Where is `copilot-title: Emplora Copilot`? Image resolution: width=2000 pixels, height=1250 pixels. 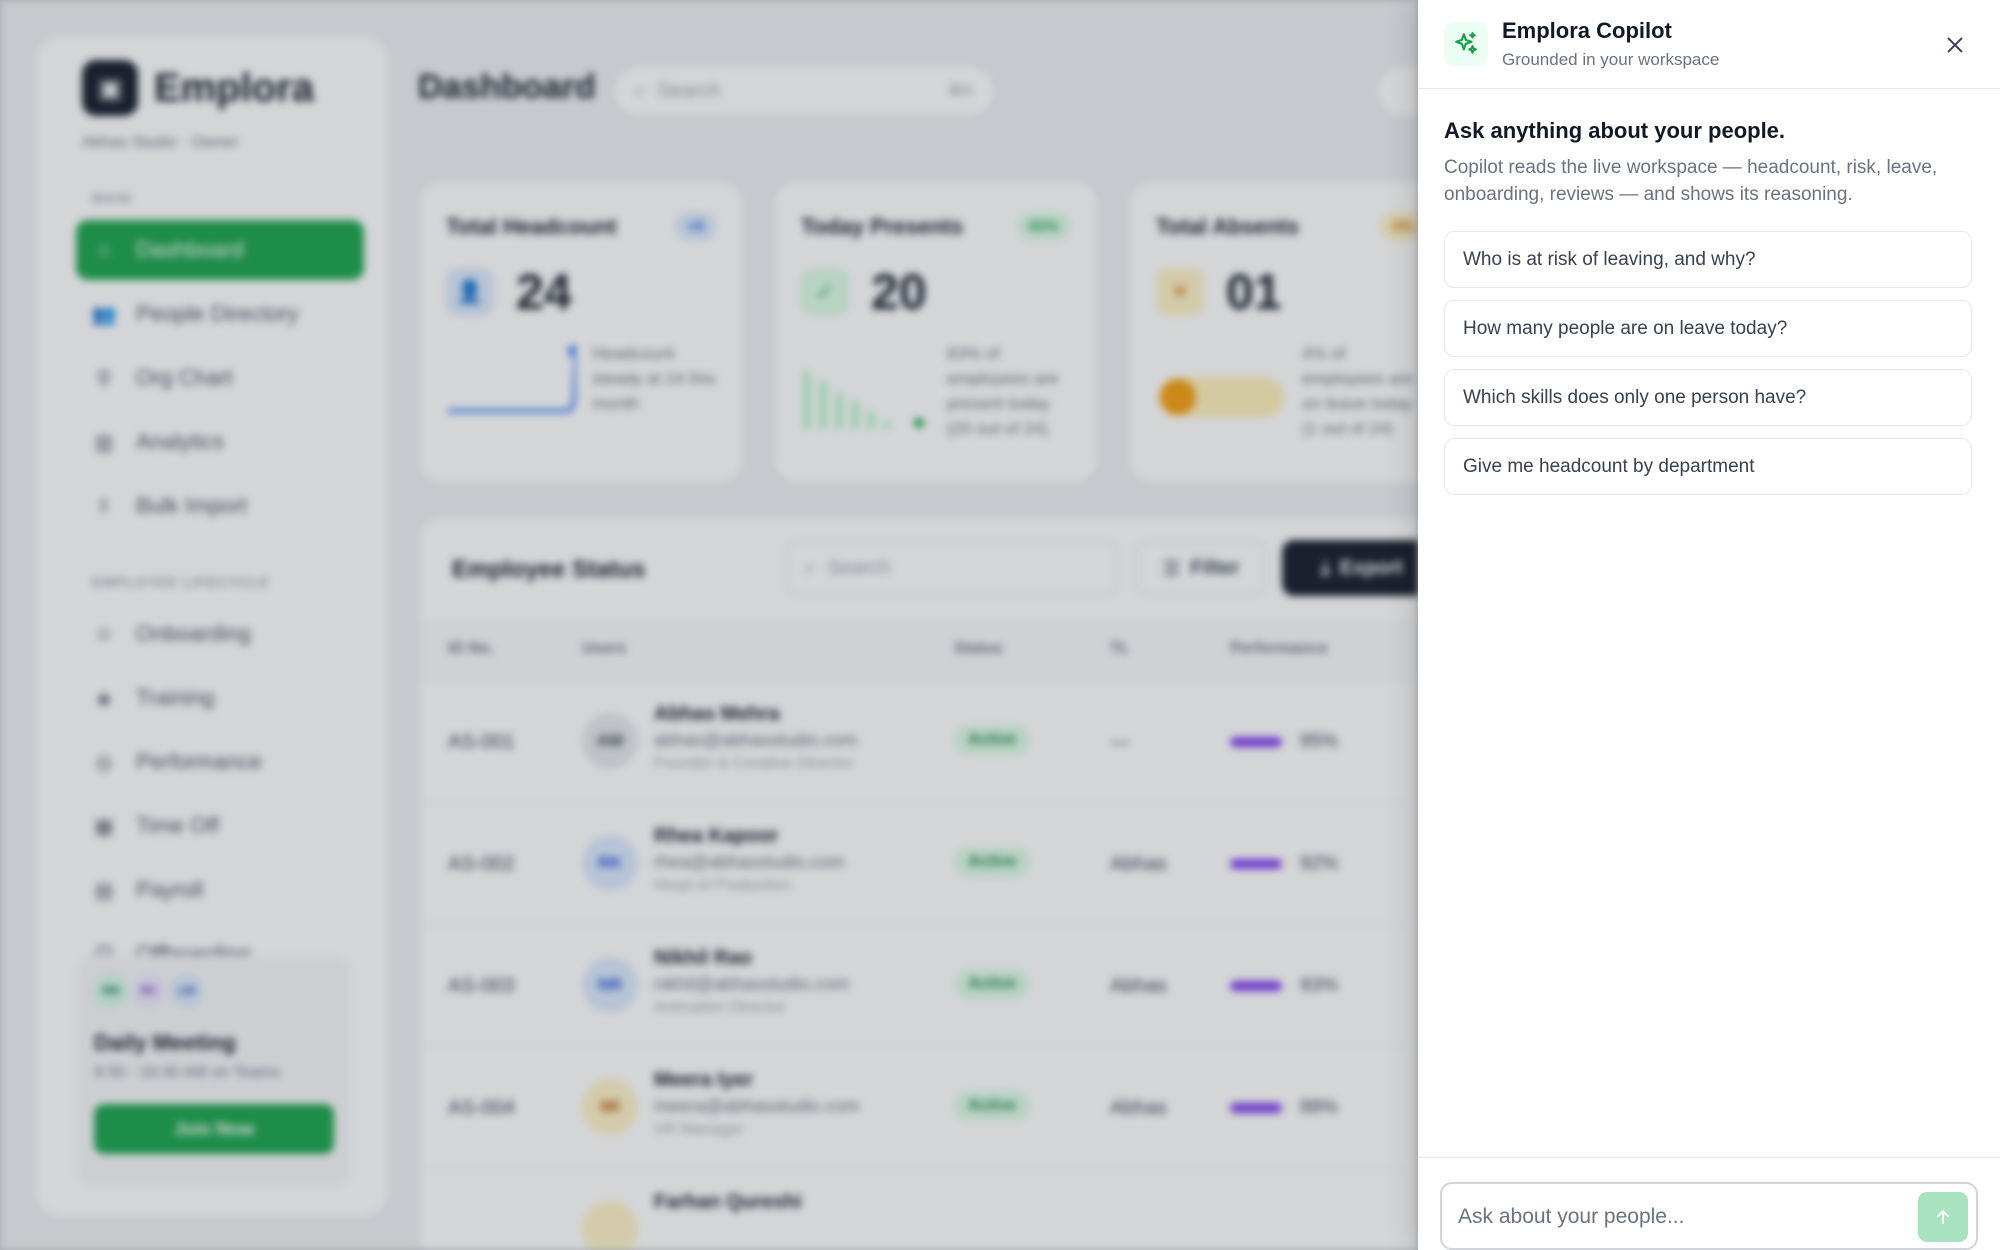 copilot-title: Emplora Copilot is located at coordinates (1587, 30).